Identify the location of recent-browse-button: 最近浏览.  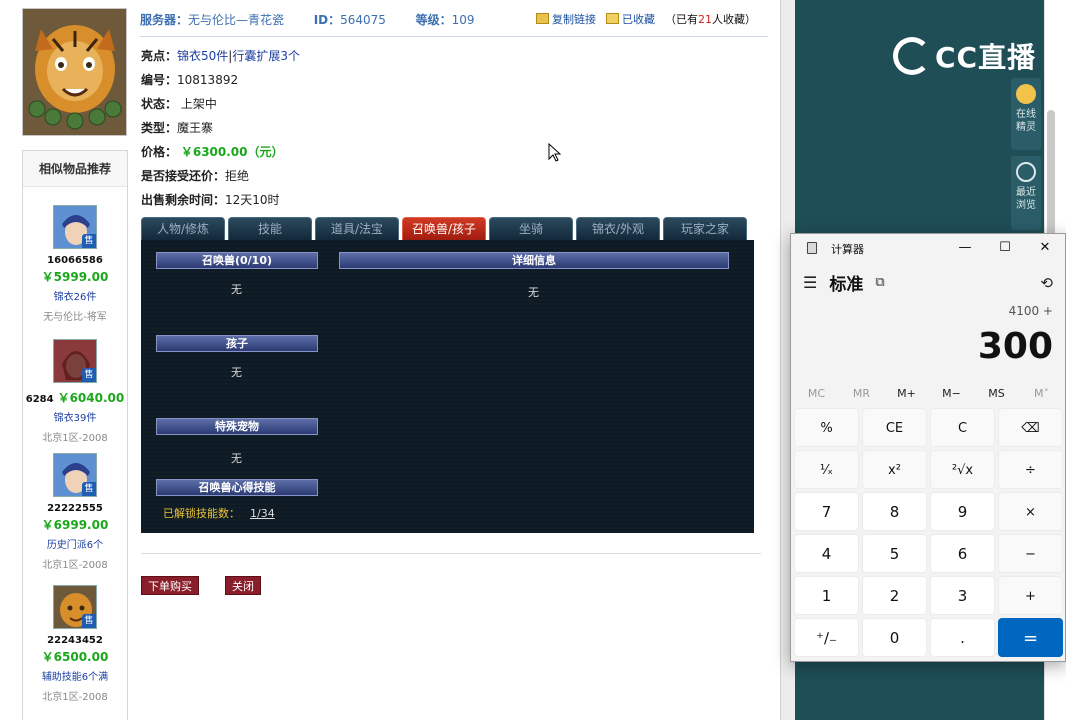
(1026, 193).